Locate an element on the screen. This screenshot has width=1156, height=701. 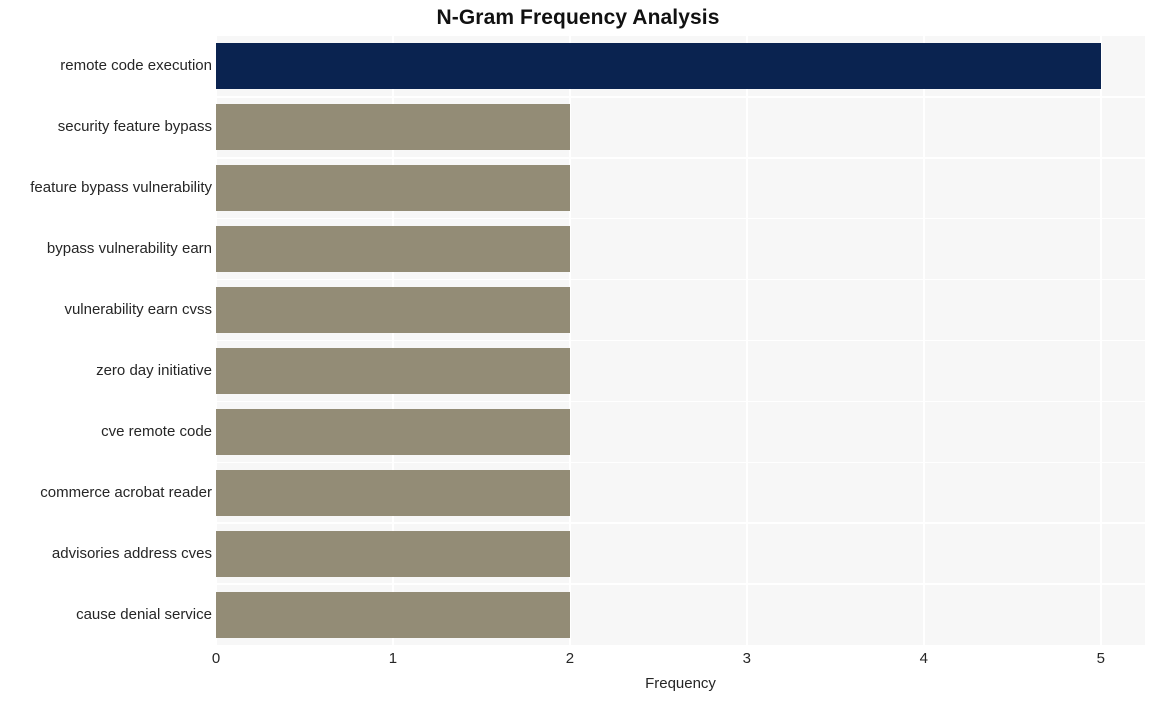
y-tick-label: security feature bypass is located at coordinates (134, 127).